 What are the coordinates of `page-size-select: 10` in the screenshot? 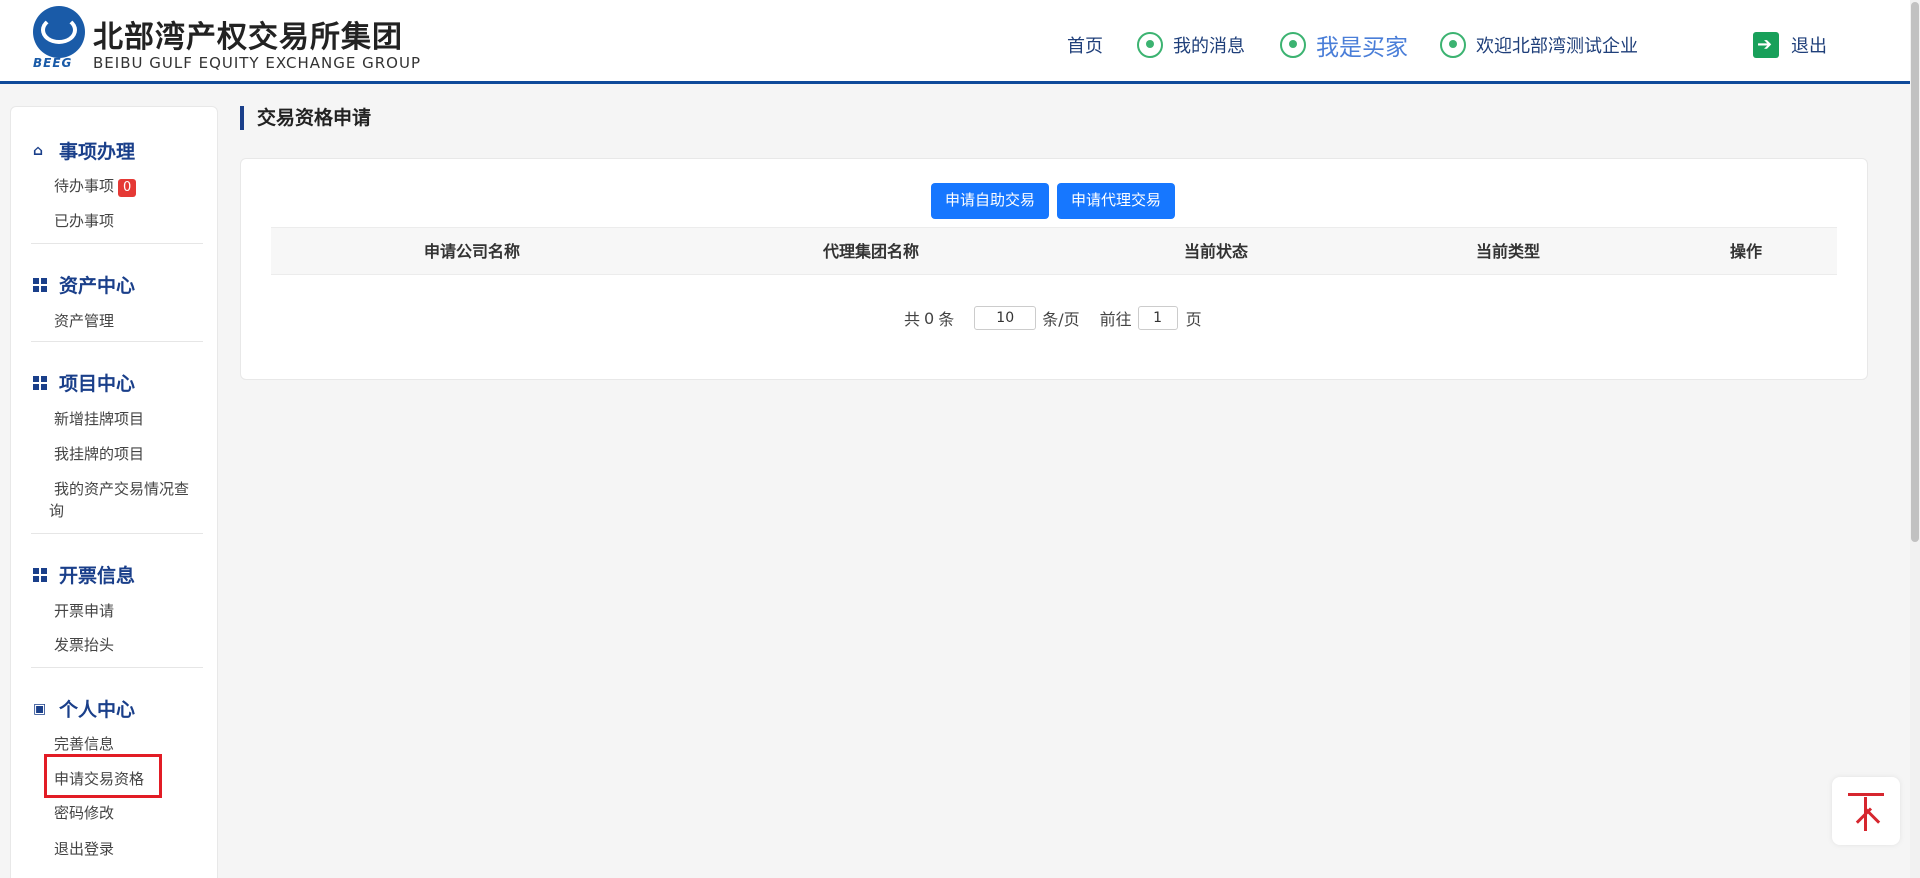 It's located at (1005, 318).